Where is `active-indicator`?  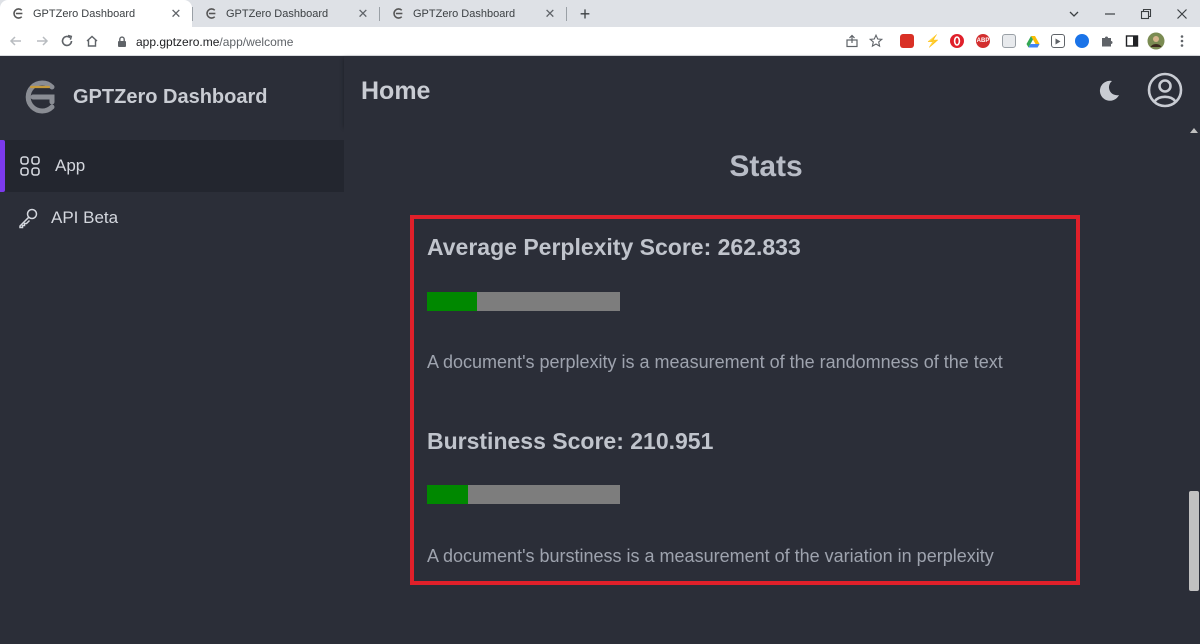
active-indicator is located at coordinates (2, 166).